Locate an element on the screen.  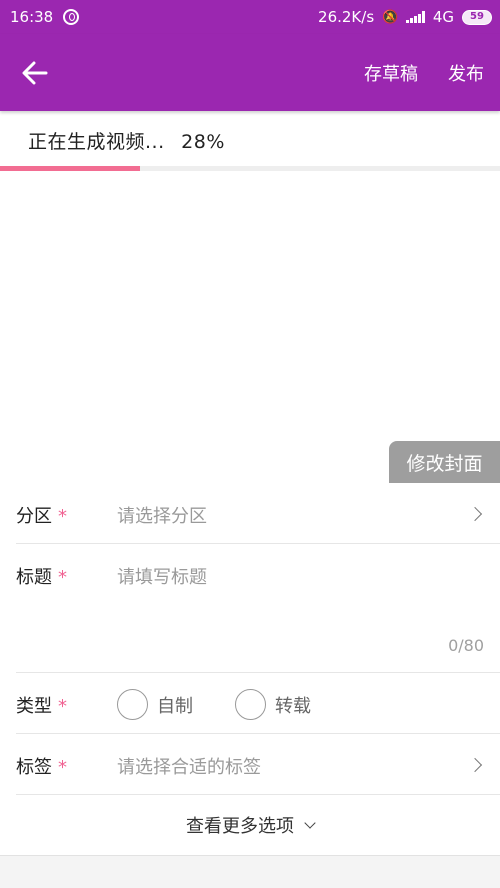
type-repost-label: 转载 is located at coordinates (293, 705).